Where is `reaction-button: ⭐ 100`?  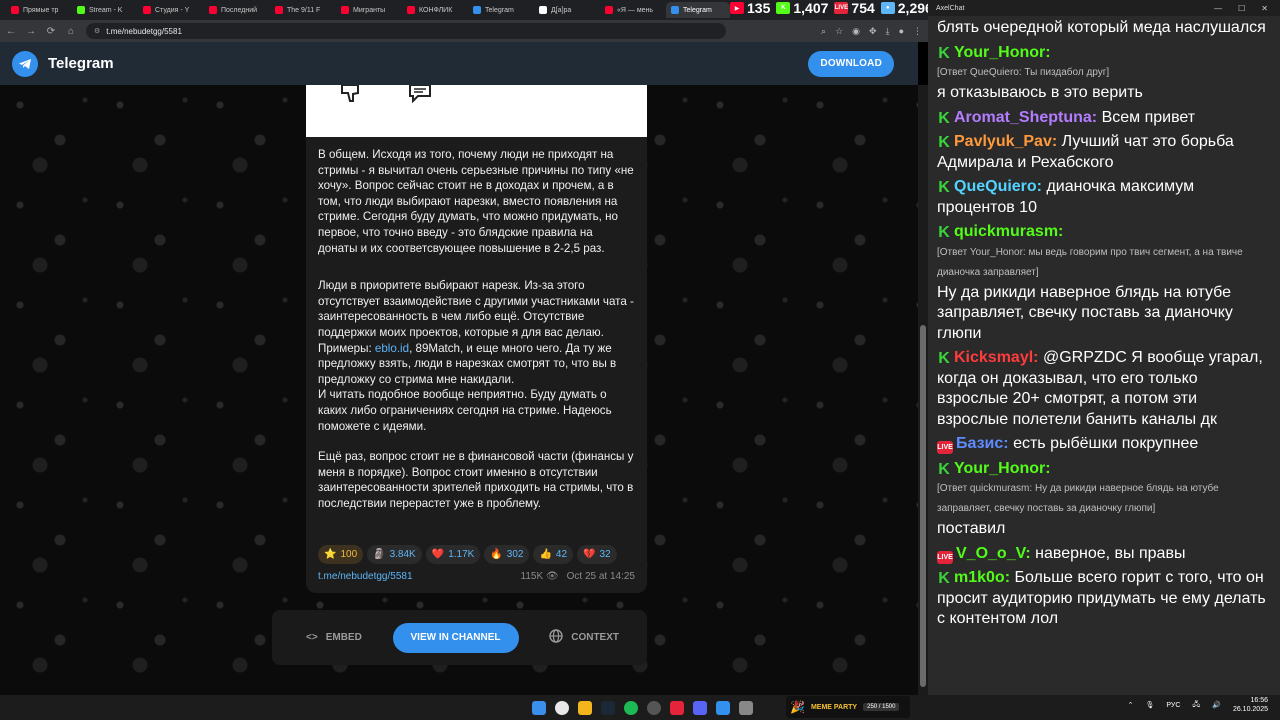 reaction-button: ⭐ 100 is located at coordinates (341, 554).